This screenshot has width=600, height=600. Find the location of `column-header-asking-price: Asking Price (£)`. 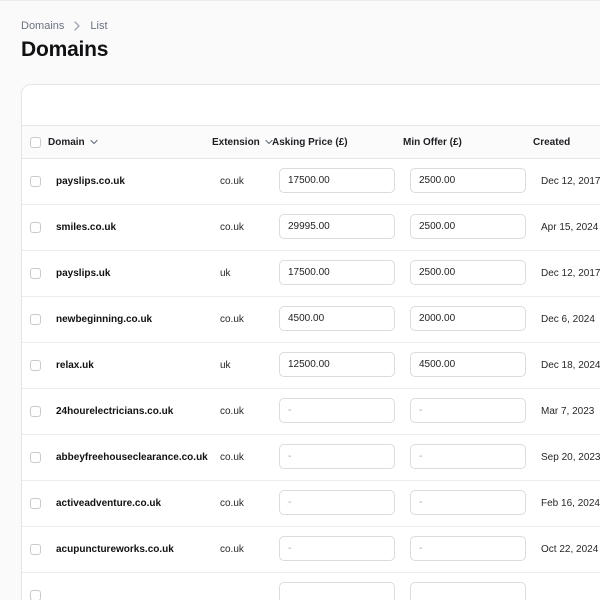

column-header-asking-price: Asking Price (£) is located at coordinates (310, 142).